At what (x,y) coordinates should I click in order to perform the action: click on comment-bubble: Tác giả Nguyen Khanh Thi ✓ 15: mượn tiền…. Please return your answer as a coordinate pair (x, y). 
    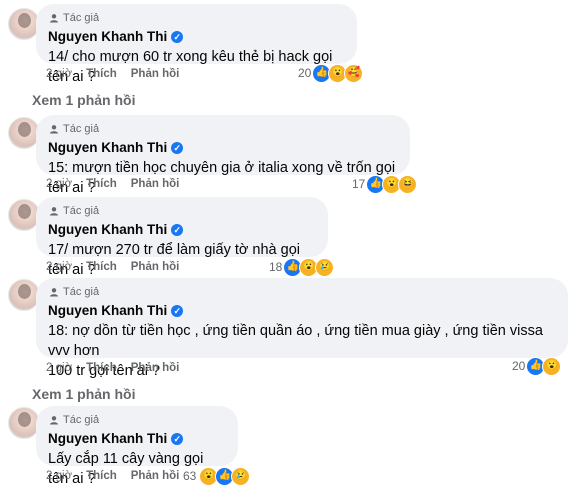
    Looking at the image, I should click on (223, 155).